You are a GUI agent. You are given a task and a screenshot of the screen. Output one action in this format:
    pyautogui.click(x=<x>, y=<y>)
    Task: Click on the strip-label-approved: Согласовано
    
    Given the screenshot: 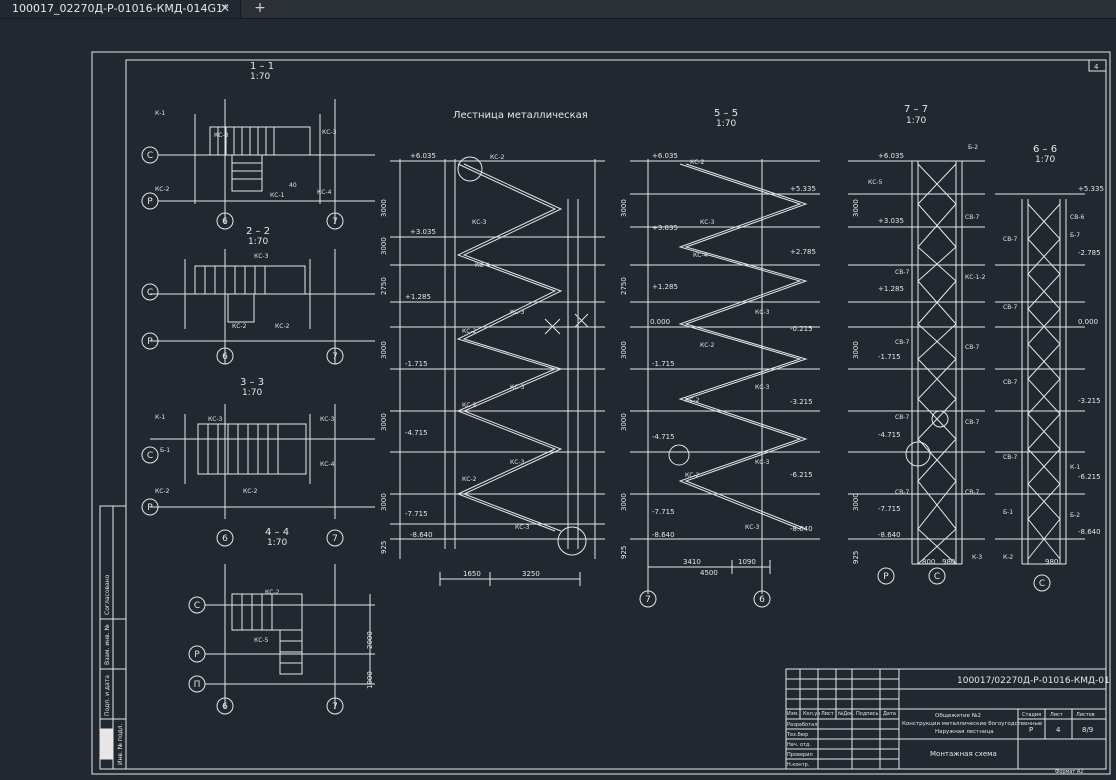 What is the action you would take?
    pyautogui.click(x=107, y=594)
    